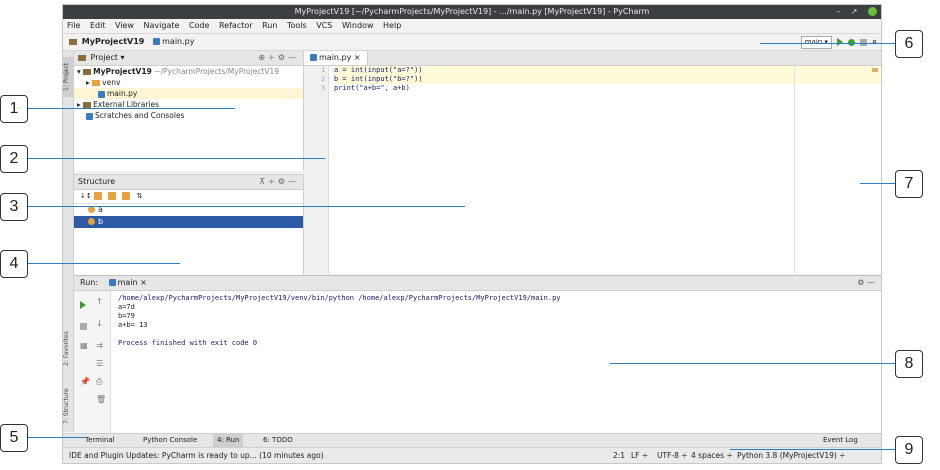 This screenshot has height=470, width=940. What do you see at coordinates (323, 88) in the screenshot?
I see `line-number: 3` at bounding box center [323, 88].